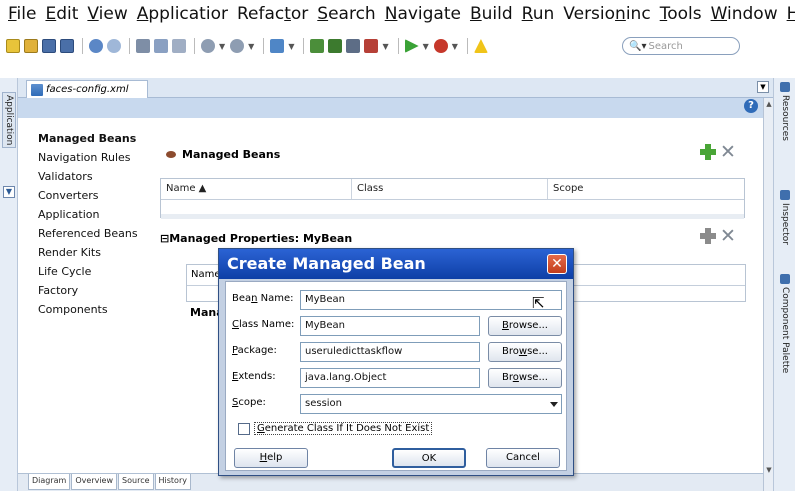  I want to click on cancel-button: Cancel, so click(523, 458).